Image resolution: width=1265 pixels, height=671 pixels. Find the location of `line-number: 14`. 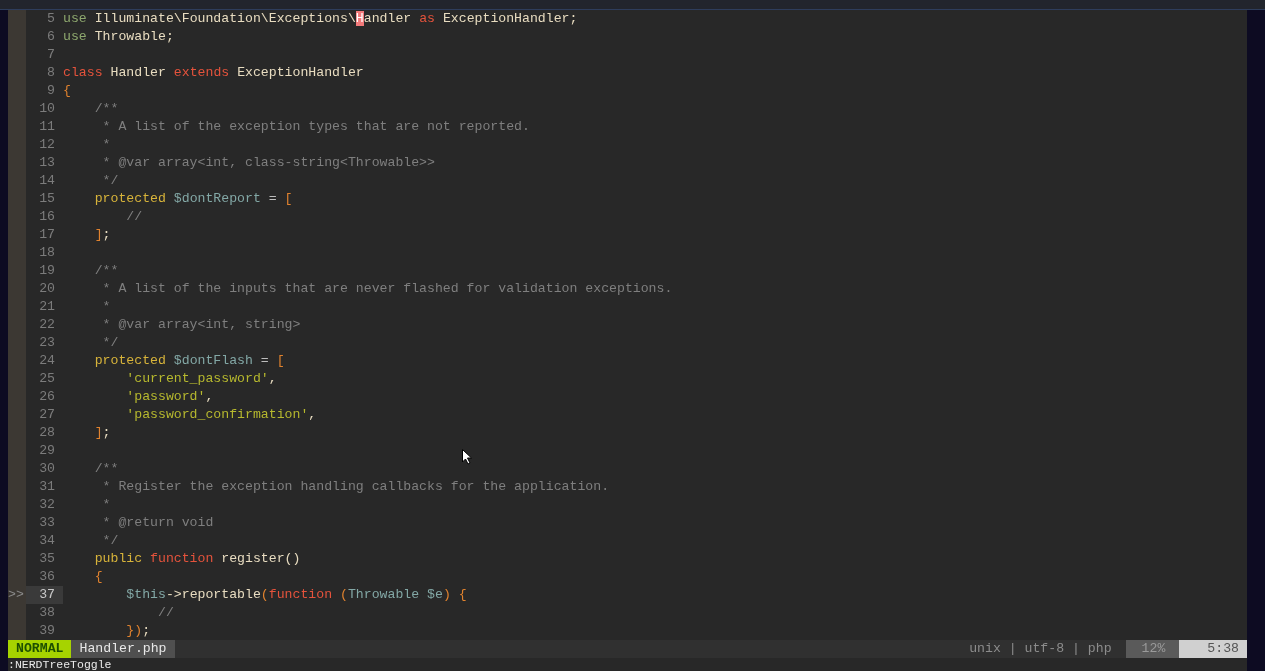

line-number: 14 is located at coordinates (46, 181).